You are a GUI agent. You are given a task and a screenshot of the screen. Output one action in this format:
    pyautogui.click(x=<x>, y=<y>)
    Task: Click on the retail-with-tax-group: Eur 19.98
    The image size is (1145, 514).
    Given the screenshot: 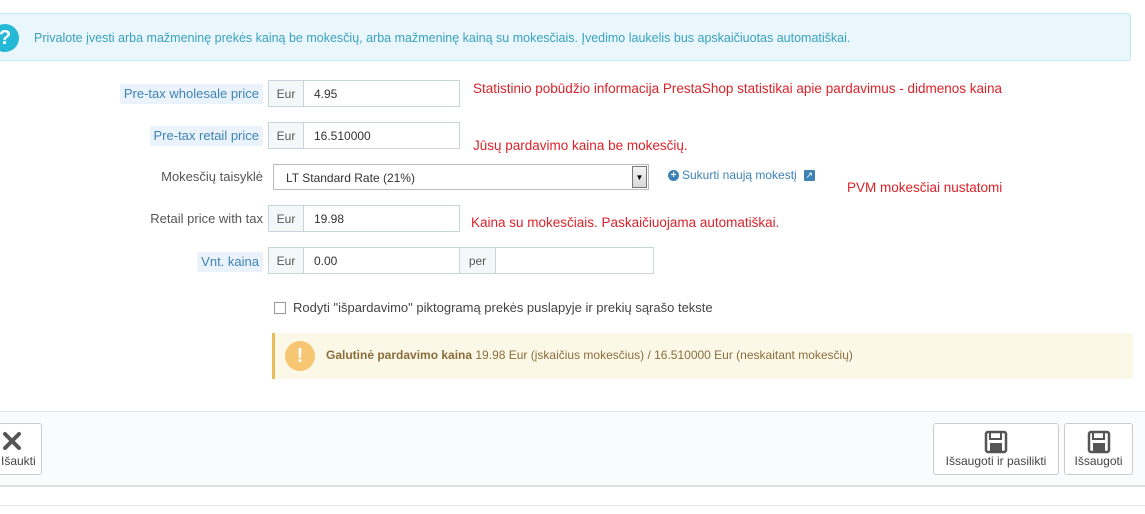 What is the action you would take?
    pyautogui.click(x=364, y=218)
    